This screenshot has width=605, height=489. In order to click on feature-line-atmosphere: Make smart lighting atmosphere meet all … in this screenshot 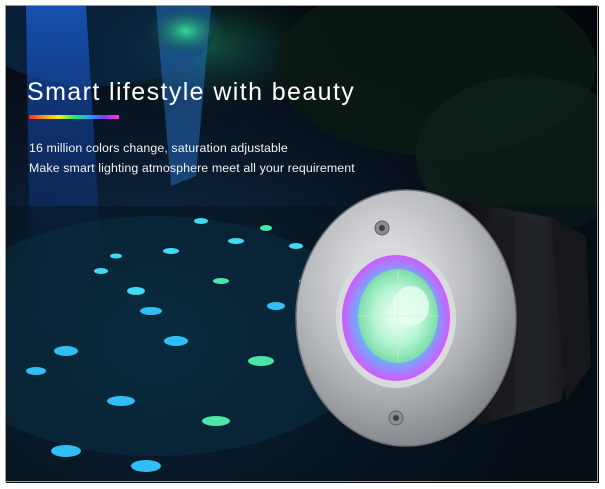, I will do `click(192, 168)`.